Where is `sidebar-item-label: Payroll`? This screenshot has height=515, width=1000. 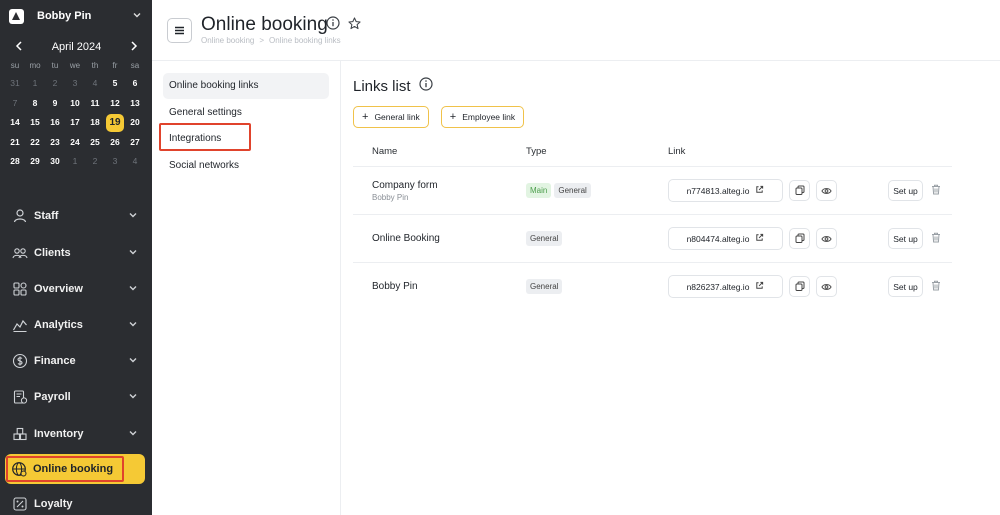 sidebar-item-label: Payroll is located at coordinates (52, 397).